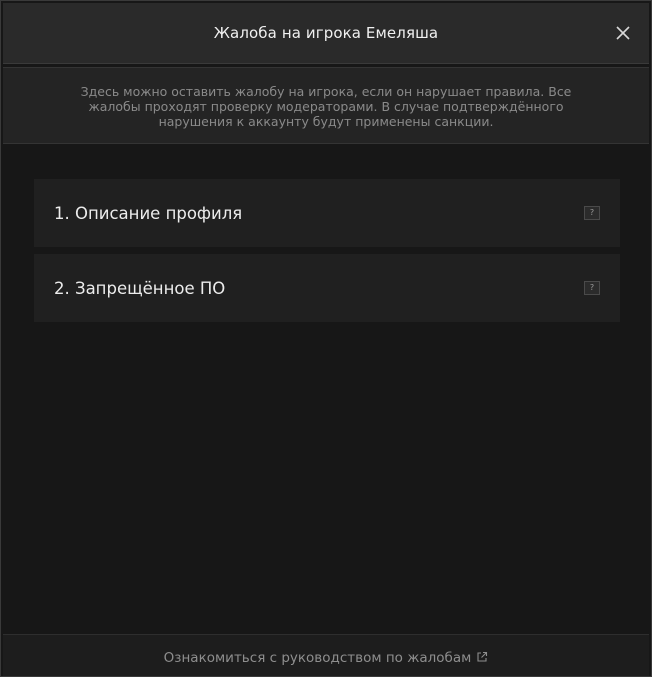 The width and height of the screenshot is (652, 677). What do you see at coordinates (482, 659) in the screenshot?
I see `external-link-icon` at bounding box center [482, 659].